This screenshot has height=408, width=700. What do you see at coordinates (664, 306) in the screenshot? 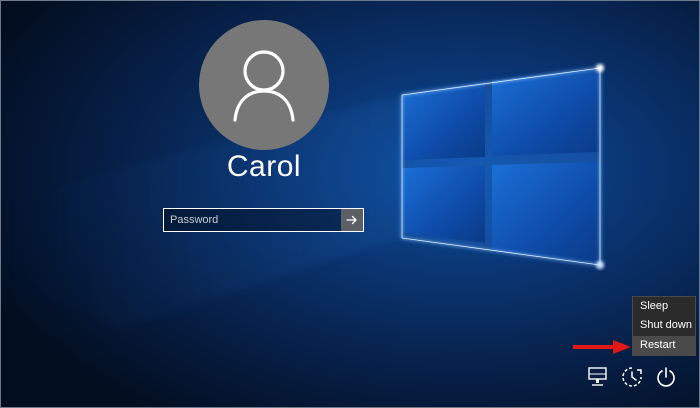
I see `menu-item-sleep: Sleep` at bounding box center [664, 306].